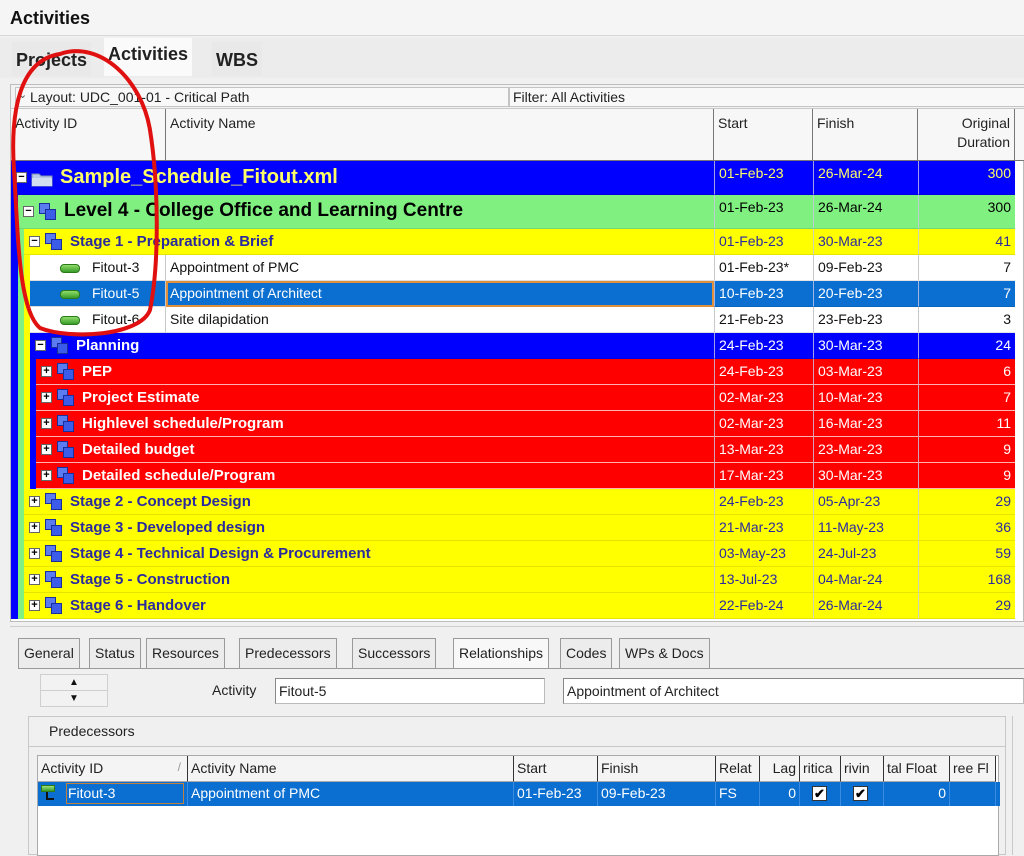  What do you see at coordinates (262, 97) in the screenshot?
I see `layout-selector: ⌄ Layout: UDC_001-01 - Critical Path` at bounding box center [262, 97].